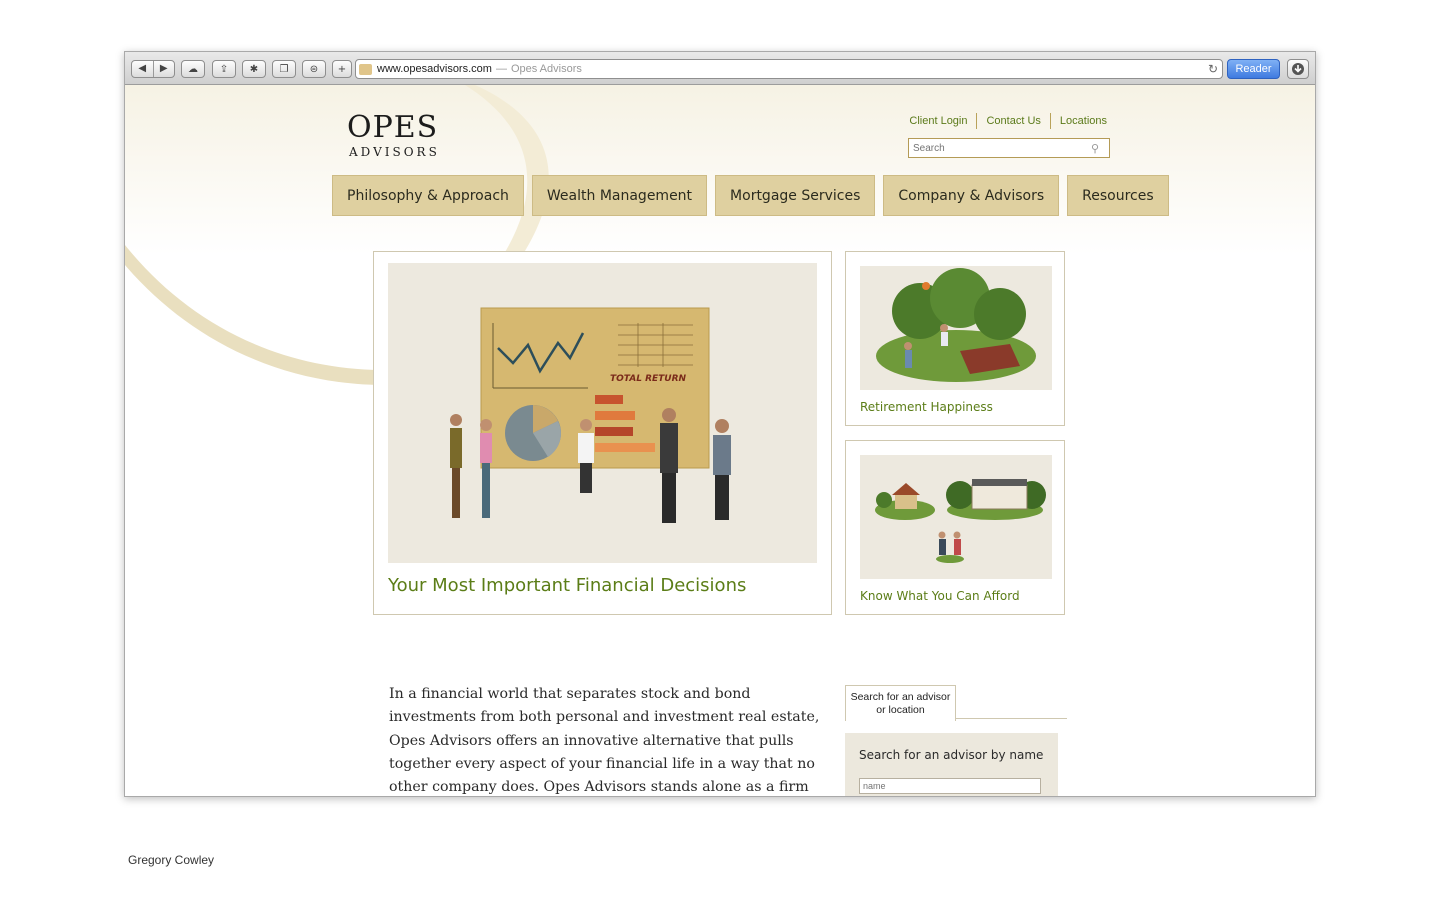  Describe the element at coordinates (951, 755) in the screenshot. I see `advisor-search-title: Search for an advisor by name` at that location.